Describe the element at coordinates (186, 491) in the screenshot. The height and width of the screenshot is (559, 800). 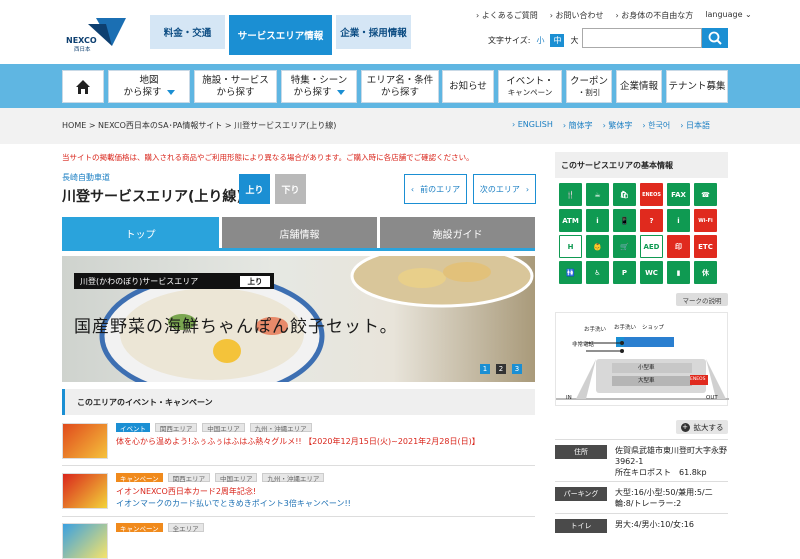
I see `event-title-link: イオンNEXCO西日本カード2周年記念!` at that location.